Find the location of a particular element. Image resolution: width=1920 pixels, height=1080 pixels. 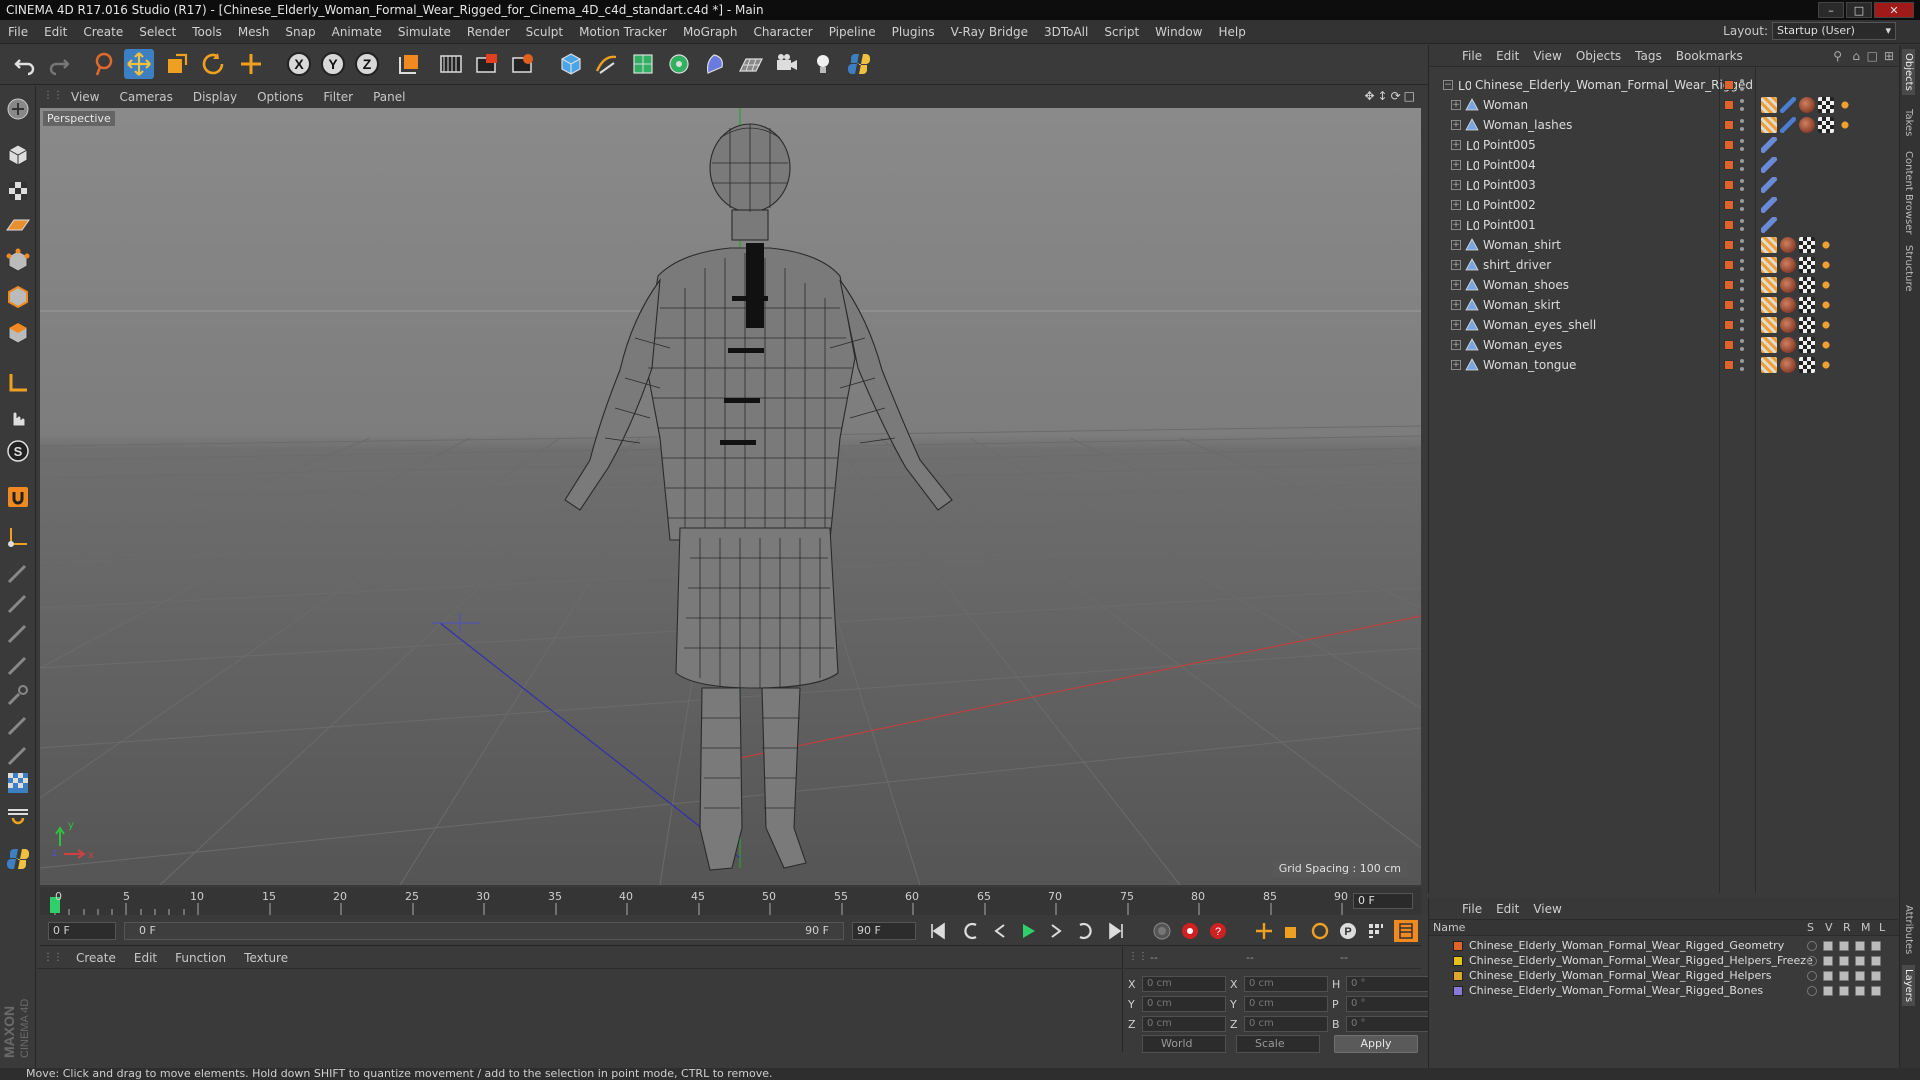

cube-icon is located at coordinates (571, 64).